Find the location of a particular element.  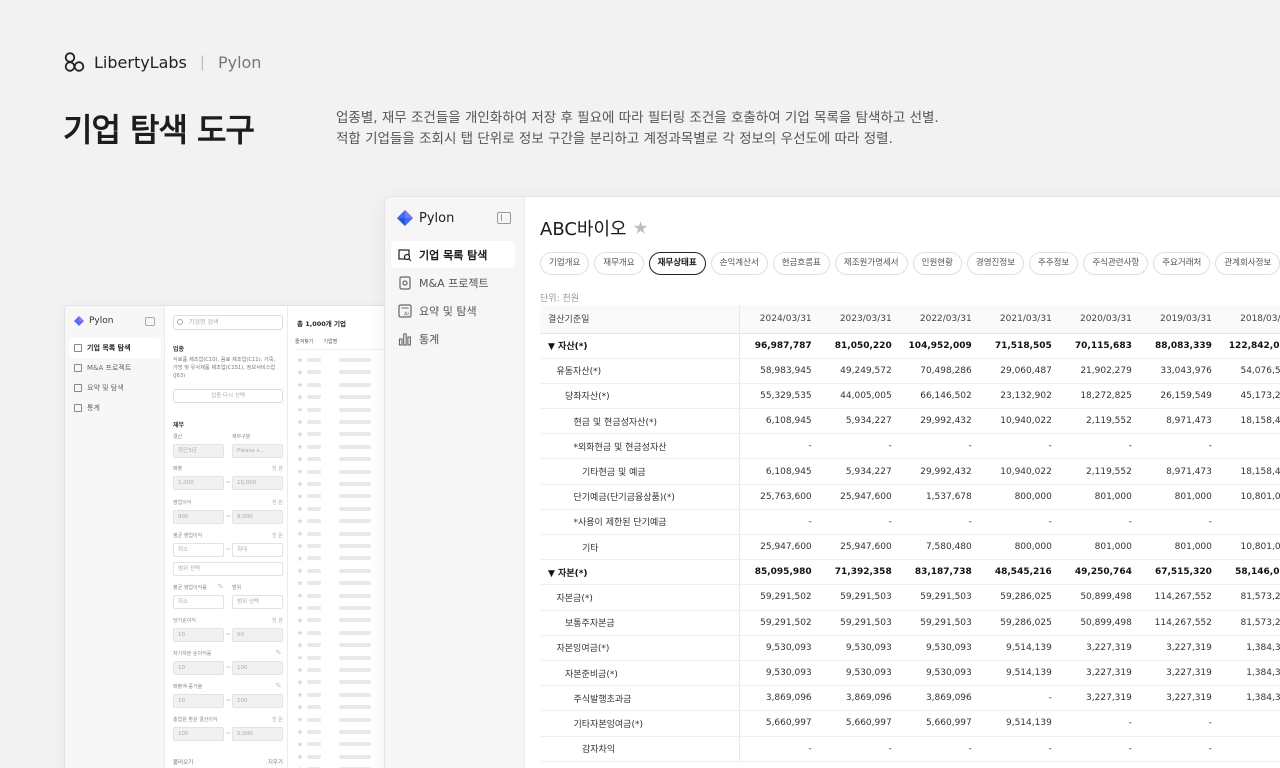

biz-min-input: 100 is located at coordinates (198, 734).